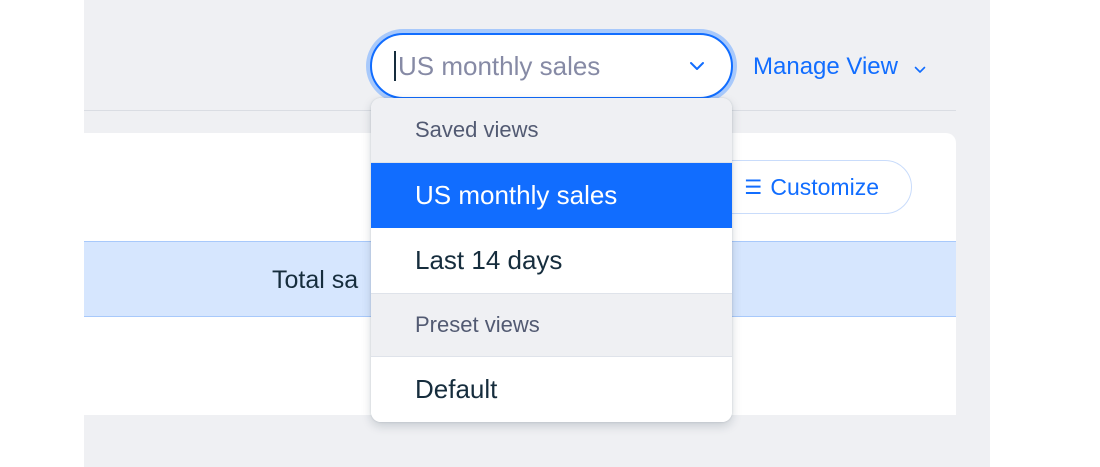  What do you see at coordinates (824, 186) in the screenshot?
I see `customize-label: Customize` at bounding box center [824, 186].